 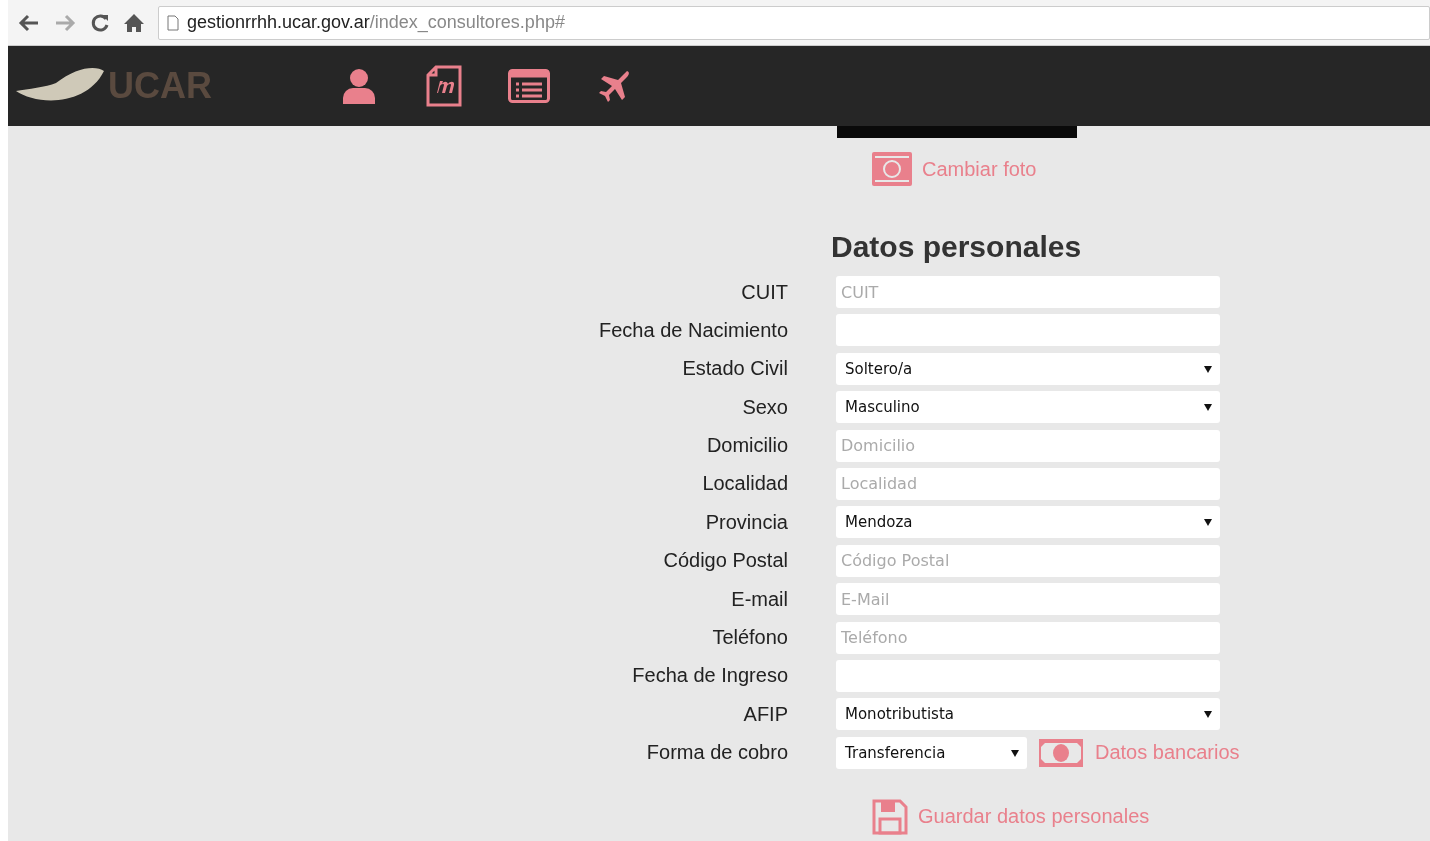 What do you see at coordinates (734, 369) in the screenshot?
I see `field-label: Estado Civil` at bounding box center [734, 369].